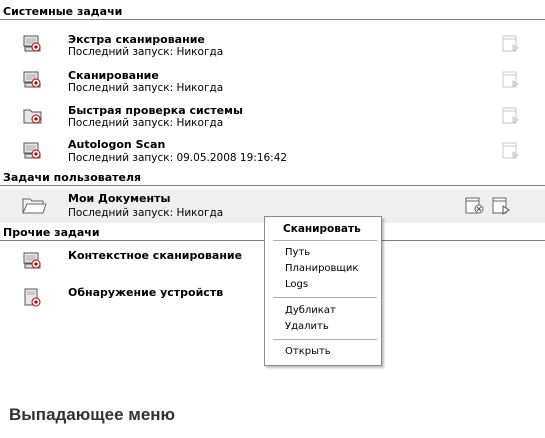  What do you see at coordinates (119, 198) in the screenshot?
I see `task-name: Мои Документы` at bounding box center [119, 198].